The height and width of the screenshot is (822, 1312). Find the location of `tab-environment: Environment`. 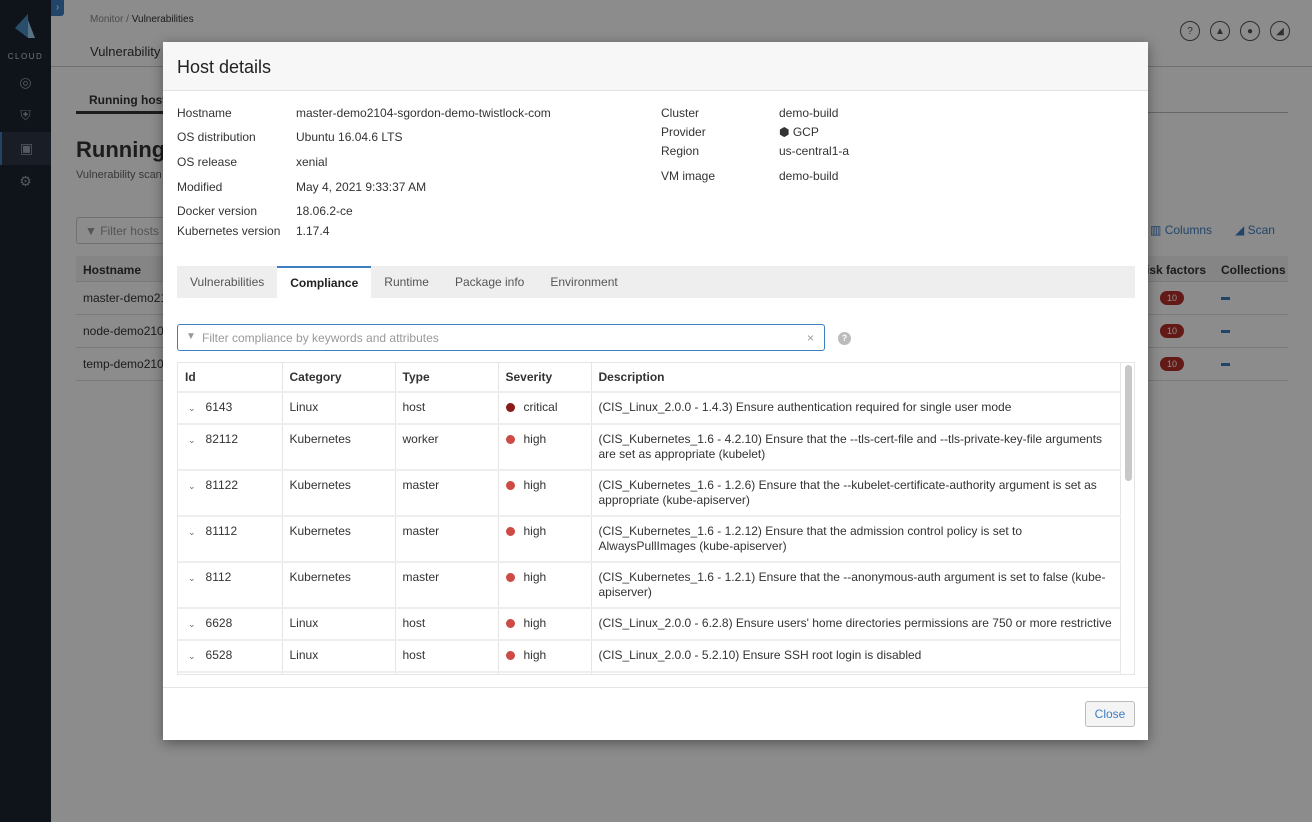

tab-environment: Environment is located at coordinates (583, 282).